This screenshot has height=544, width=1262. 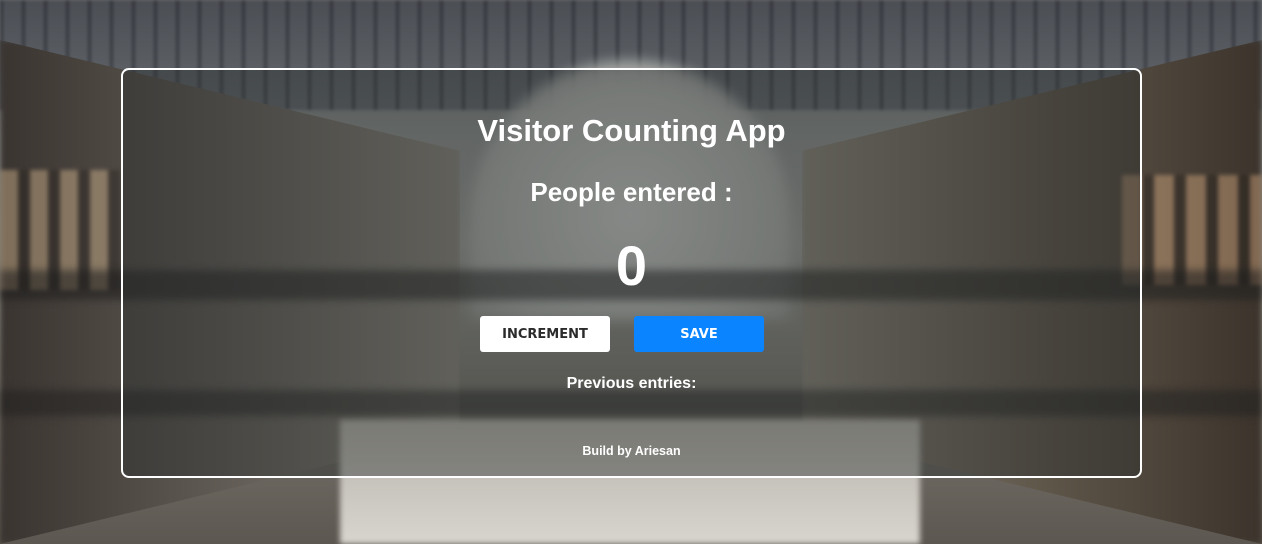 What do you see at coordinates (631, 130) in the screenshot?
I see `app-title: Visitor Counting App` at bounding box center [631, 130].